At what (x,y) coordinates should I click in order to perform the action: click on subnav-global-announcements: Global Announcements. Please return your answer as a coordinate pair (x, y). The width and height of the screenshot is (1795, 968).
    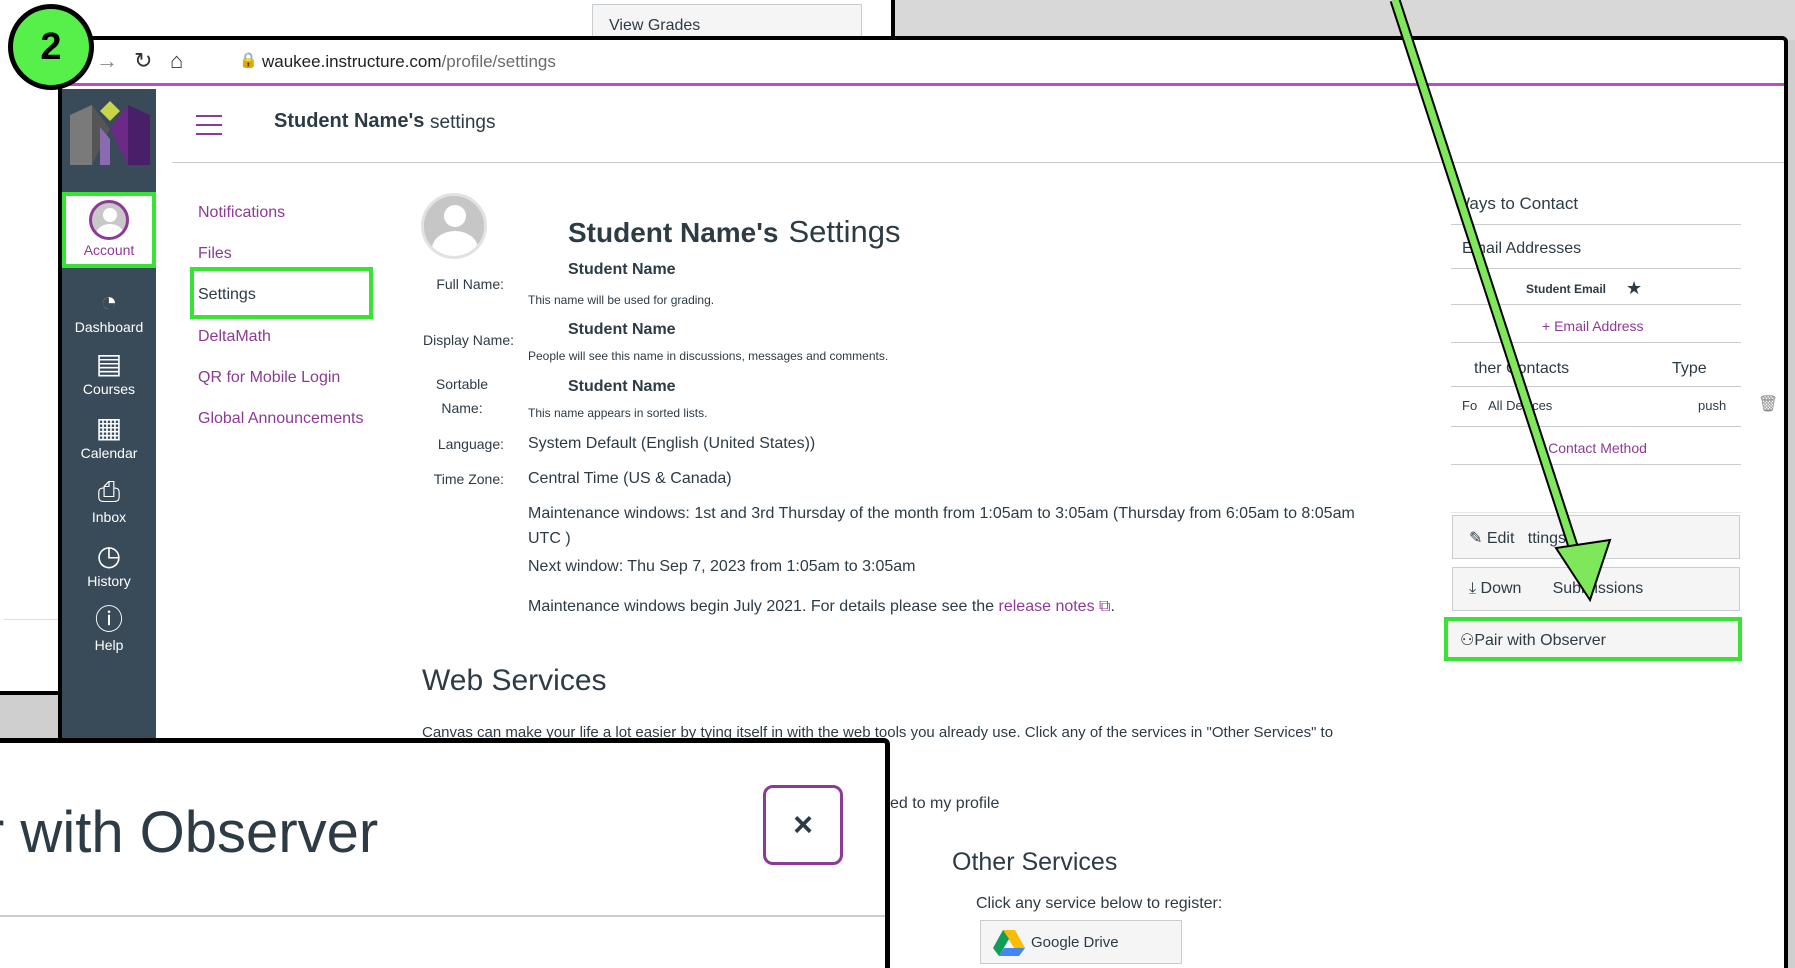
    Looking at the image, I should click on (280, 419).